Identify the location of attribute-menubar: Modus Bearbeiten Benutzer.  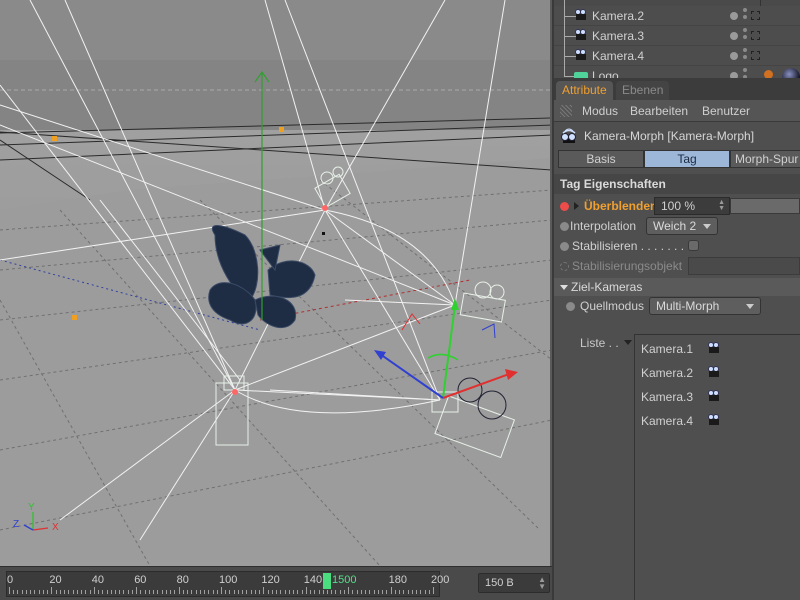
(677, 111).